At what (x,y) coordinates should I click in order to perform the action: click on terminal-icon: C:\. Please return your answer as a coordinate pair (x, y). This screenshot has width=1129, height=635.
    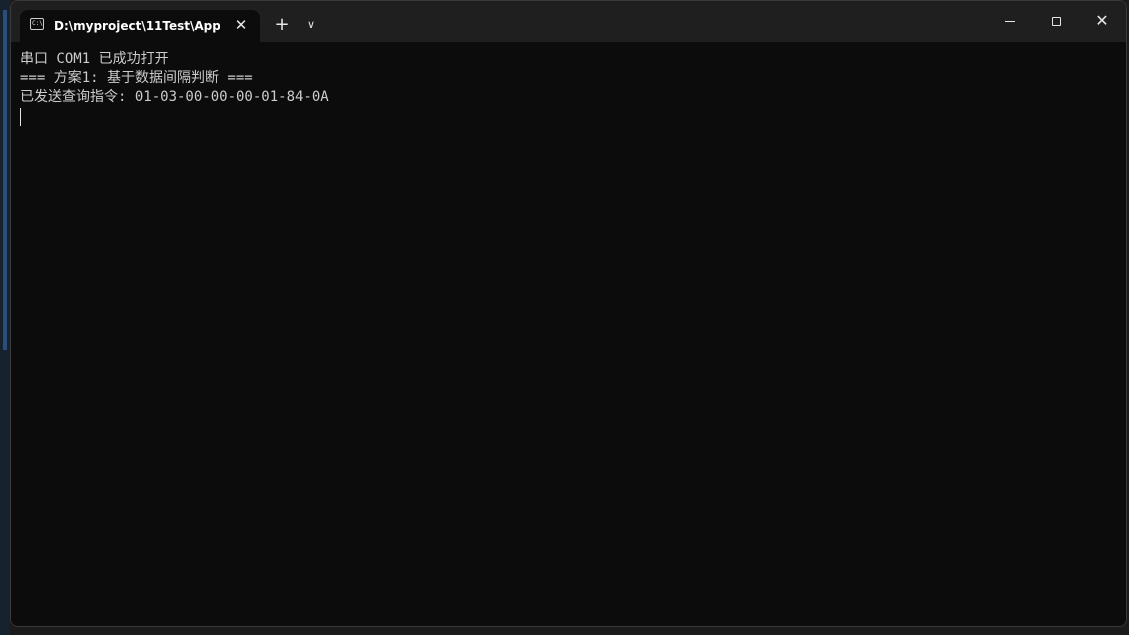
    Looking at the image, I should click on (37, 24).